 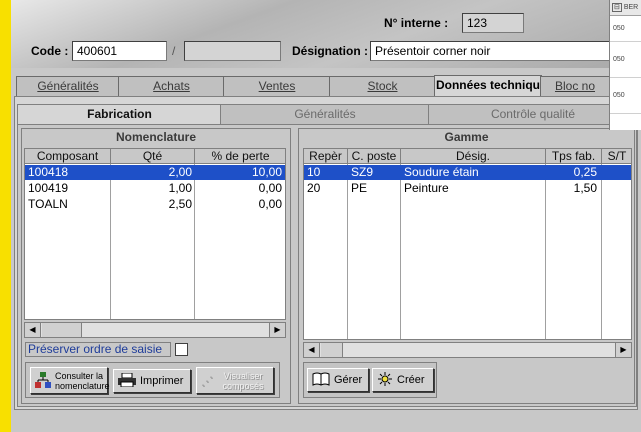 What do you see at coordinates (617, 7) in the screenshot?
I see `collapse-icon: ⊟` at bounding box center [617, 7].